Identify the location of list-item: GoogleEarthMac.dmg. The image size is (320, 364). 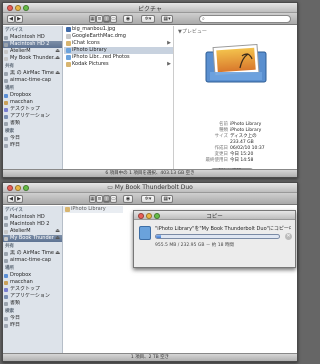
(118, 36).